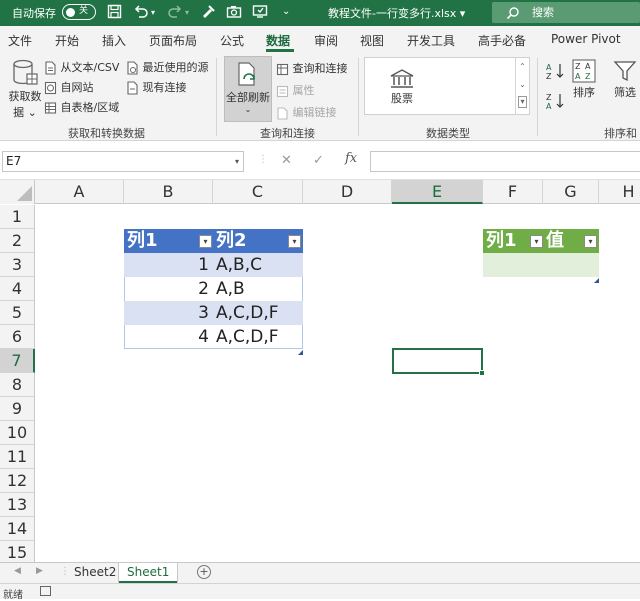 Image resolution: width=640 pixels, height=601 pixels. I want to click on row-header: 4, so click(17, 289).